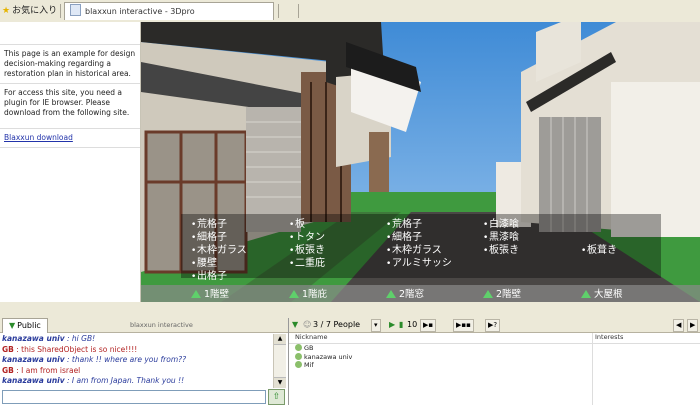 The width and height of the screenshot is (700, 405). Describe the element at coordinates (41, 370) in the screenshot. I see `chat-message: GB : I am from israel` at that location.